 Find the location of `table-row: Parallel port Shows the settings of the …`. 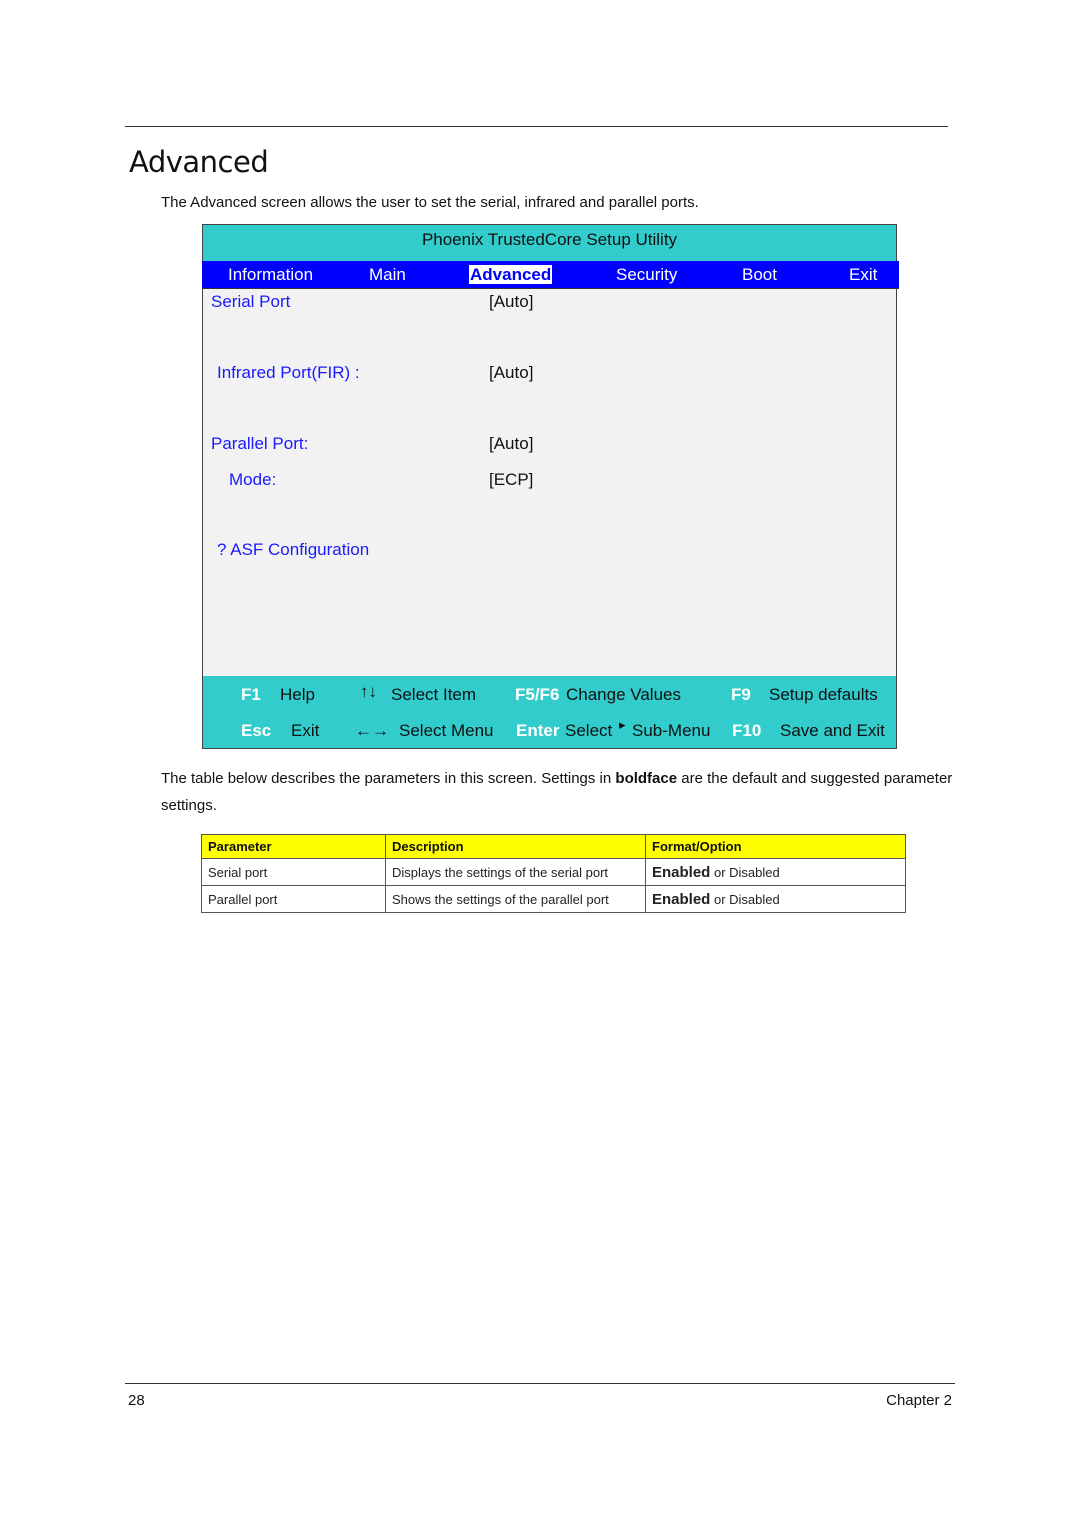

table-row: Parallel port Shows the settings of the … is located at coordinates (553, 899).